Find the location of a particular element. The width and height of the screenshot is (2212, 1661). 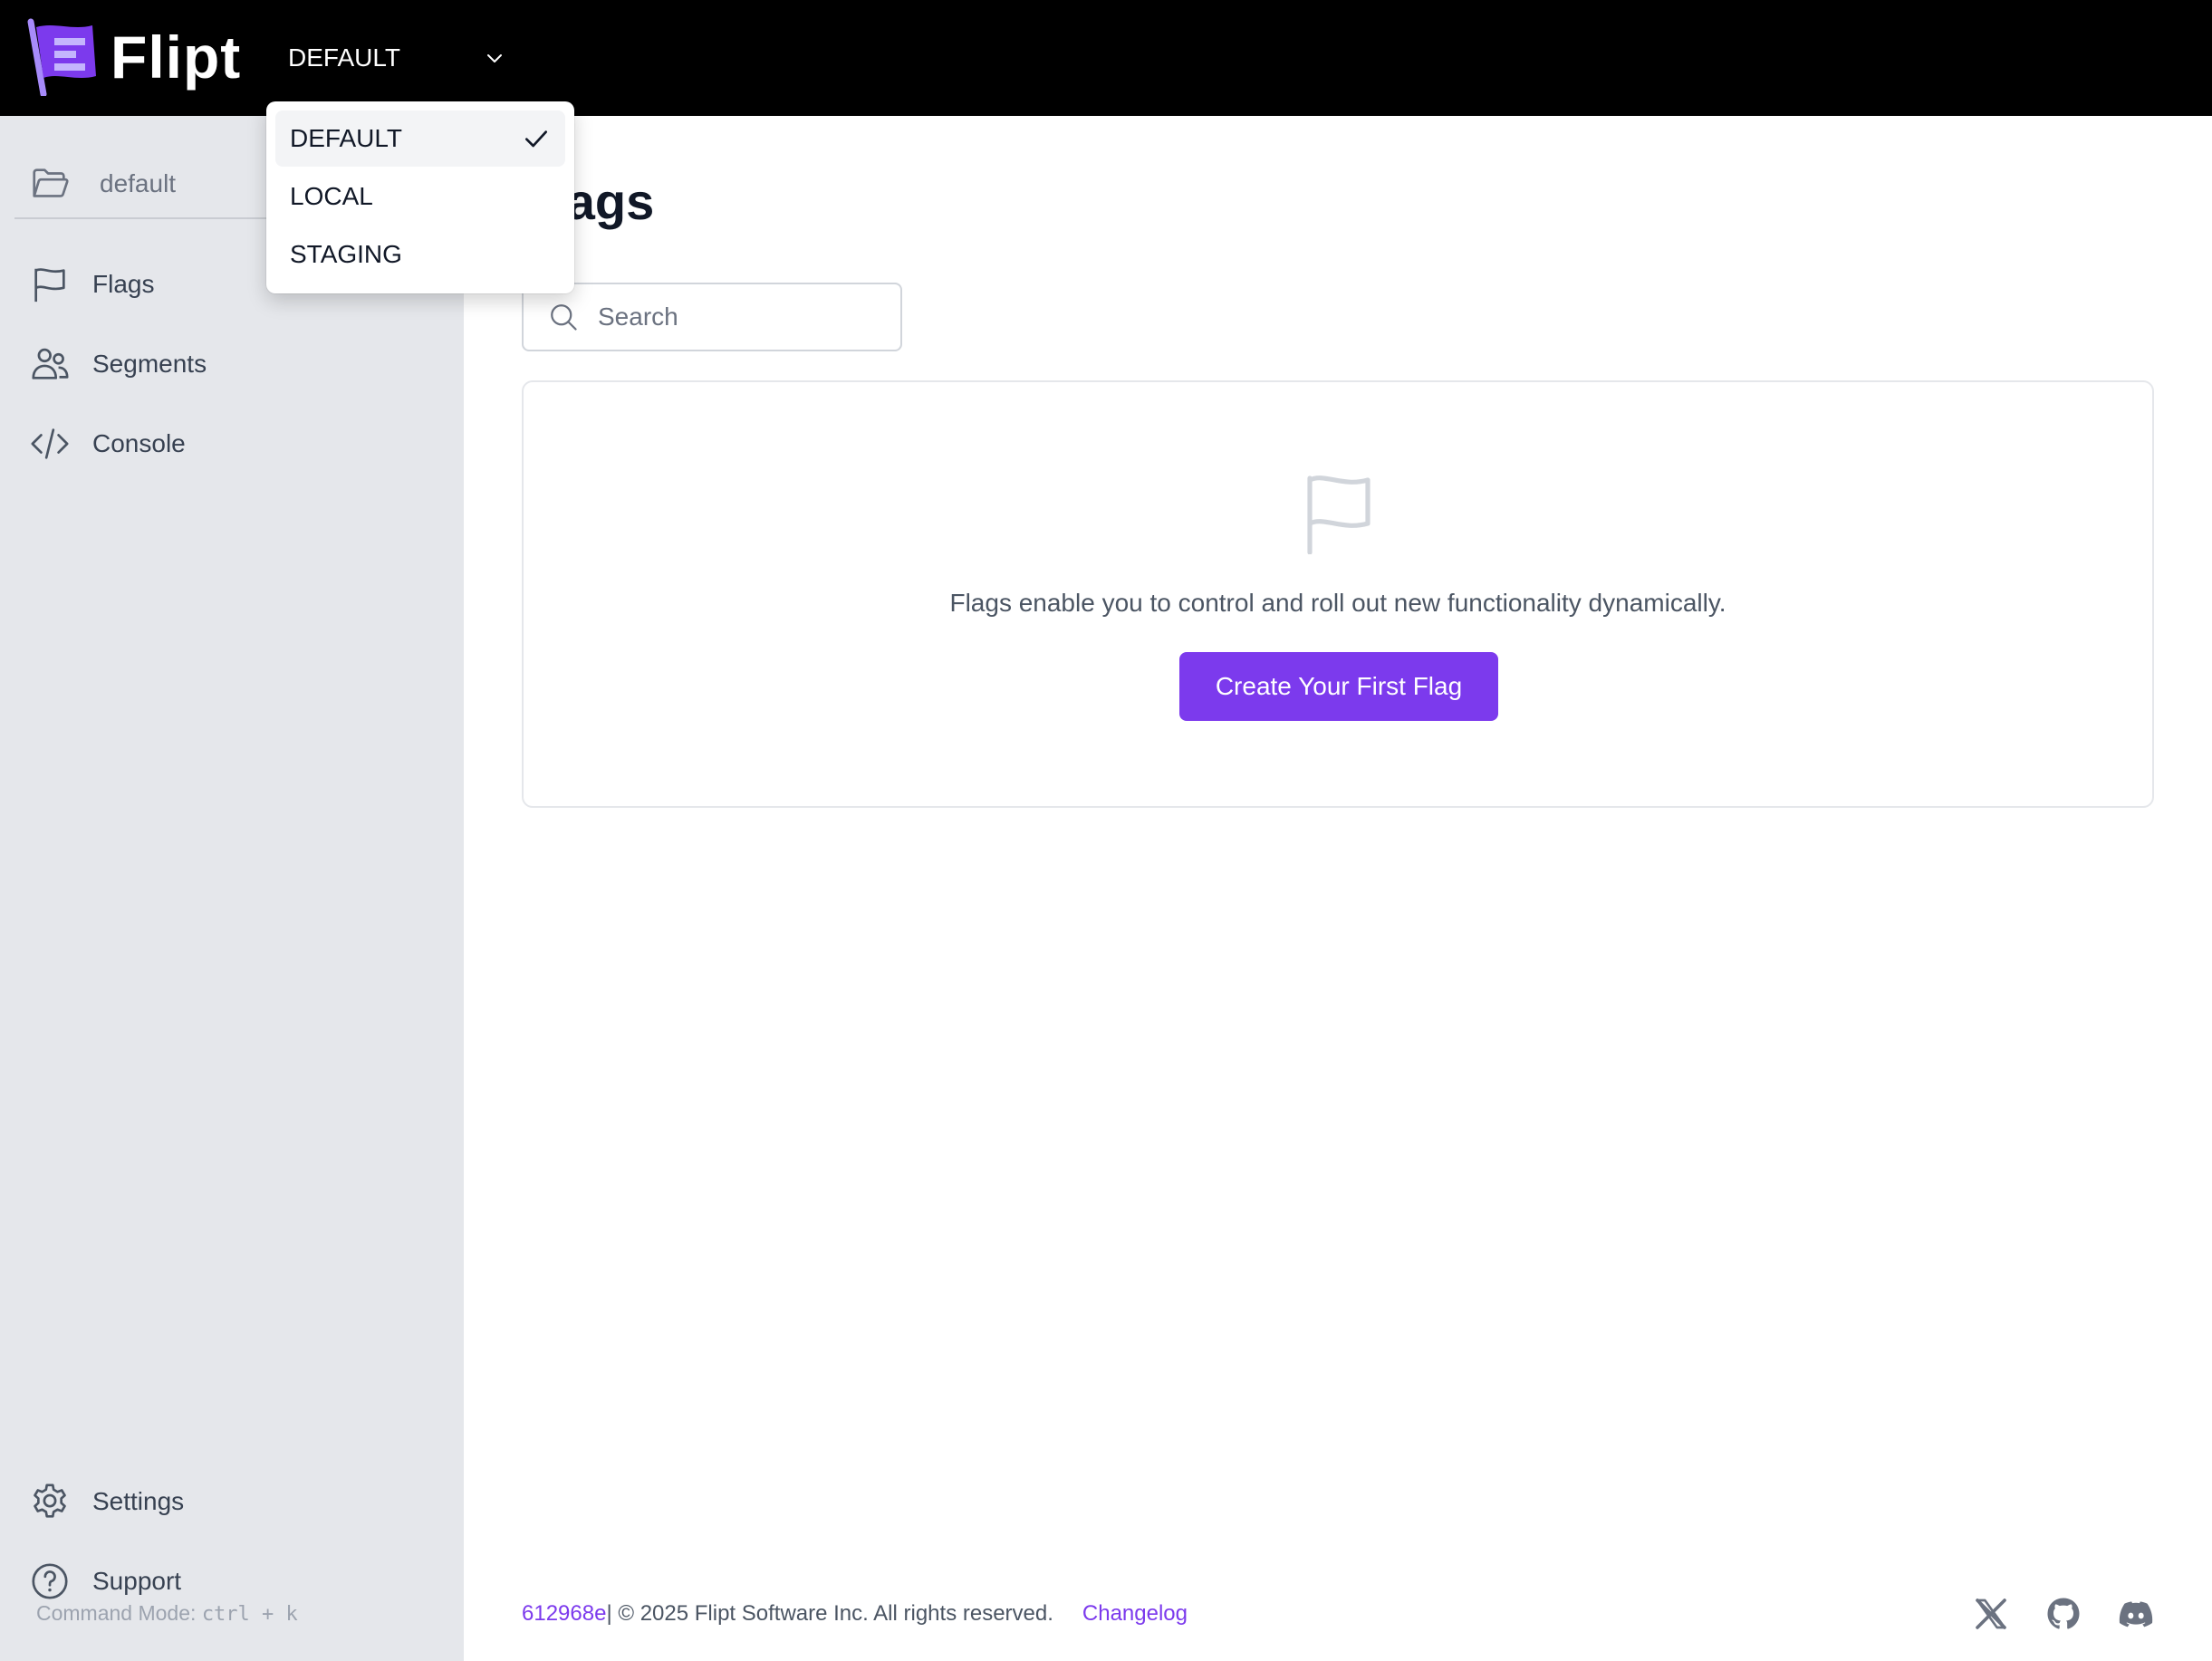

environment-dropdown-menu: DEFAULT LOCAL STAGING is located at coordinates (420, 197).